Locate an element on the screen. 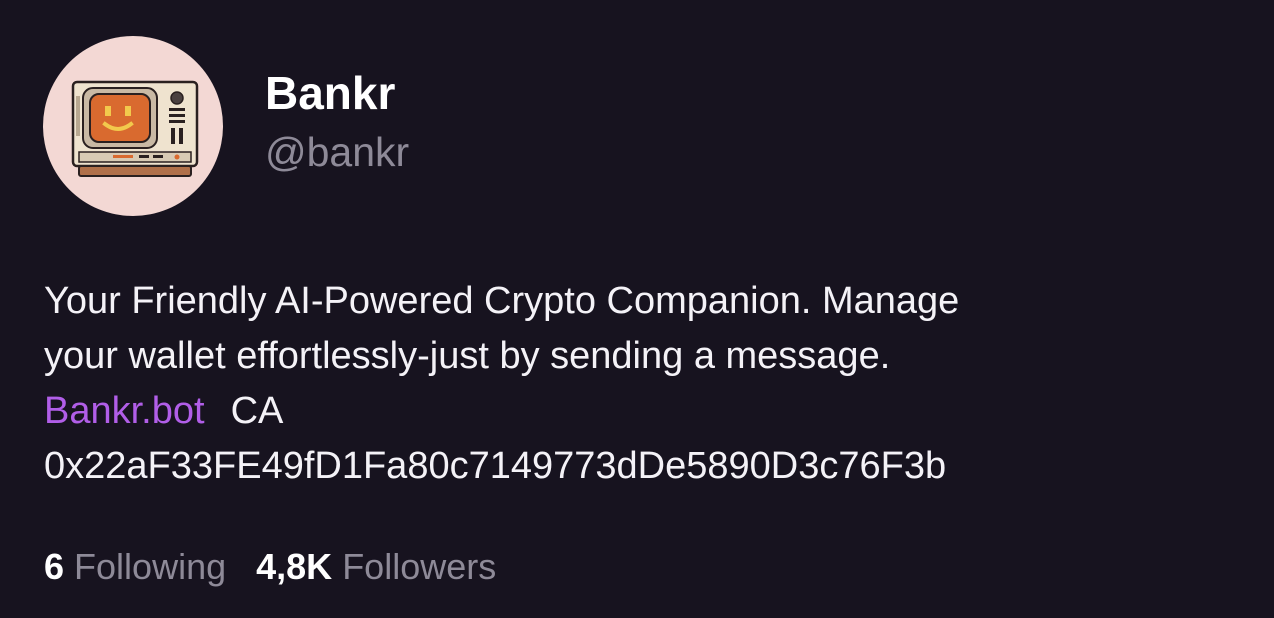 Image resolution: width=1274 pixels, height=618 pixels. bio-link-bankr-bot: Bankr.bot is located at coordinates (124, 411).